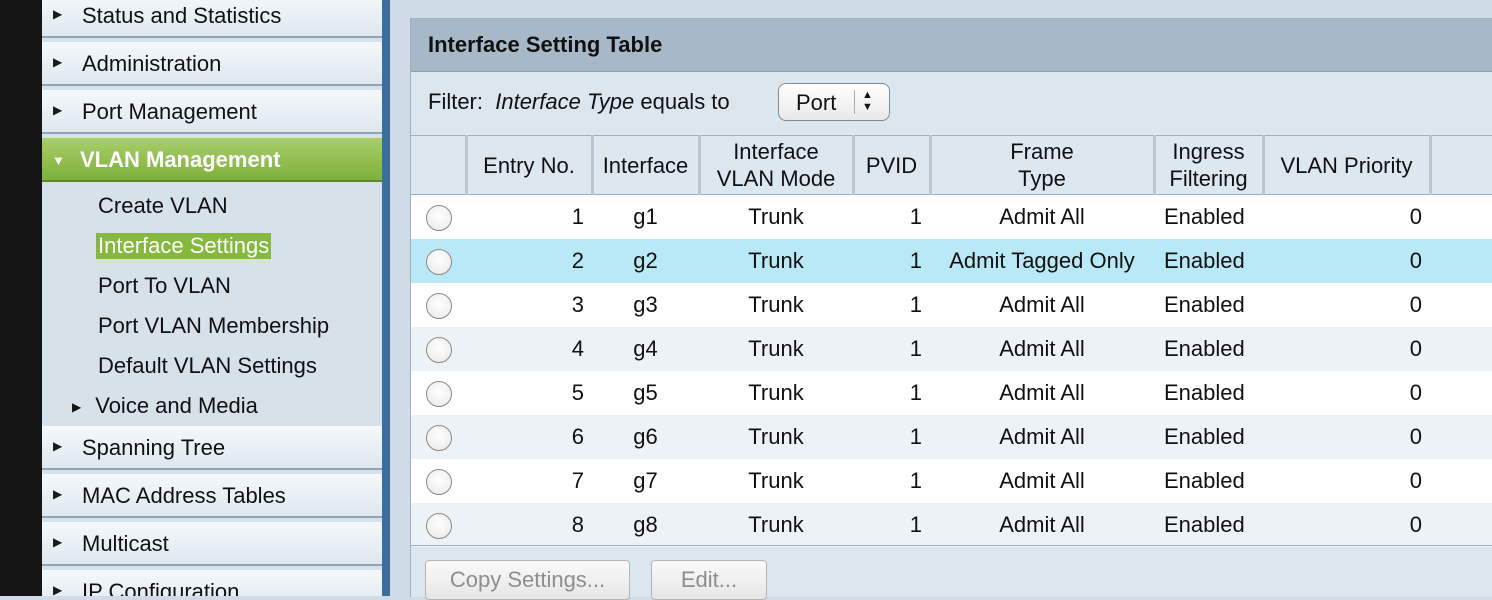  Describe the element at coordinates (386, 298) in the screenshot. I see `sidebar-separator` at that location.